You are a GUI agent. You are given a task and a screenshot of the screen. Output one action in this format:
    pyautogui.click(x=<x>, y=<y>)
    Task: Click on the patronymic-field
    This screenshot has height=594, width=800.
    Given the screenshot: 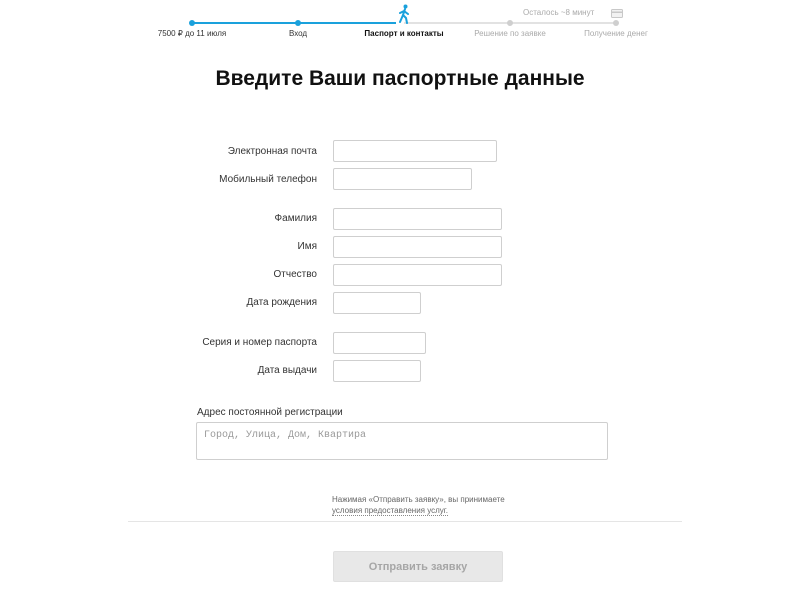 What is the action you would take?
    pyautogui.click(x=417, y=275)
    